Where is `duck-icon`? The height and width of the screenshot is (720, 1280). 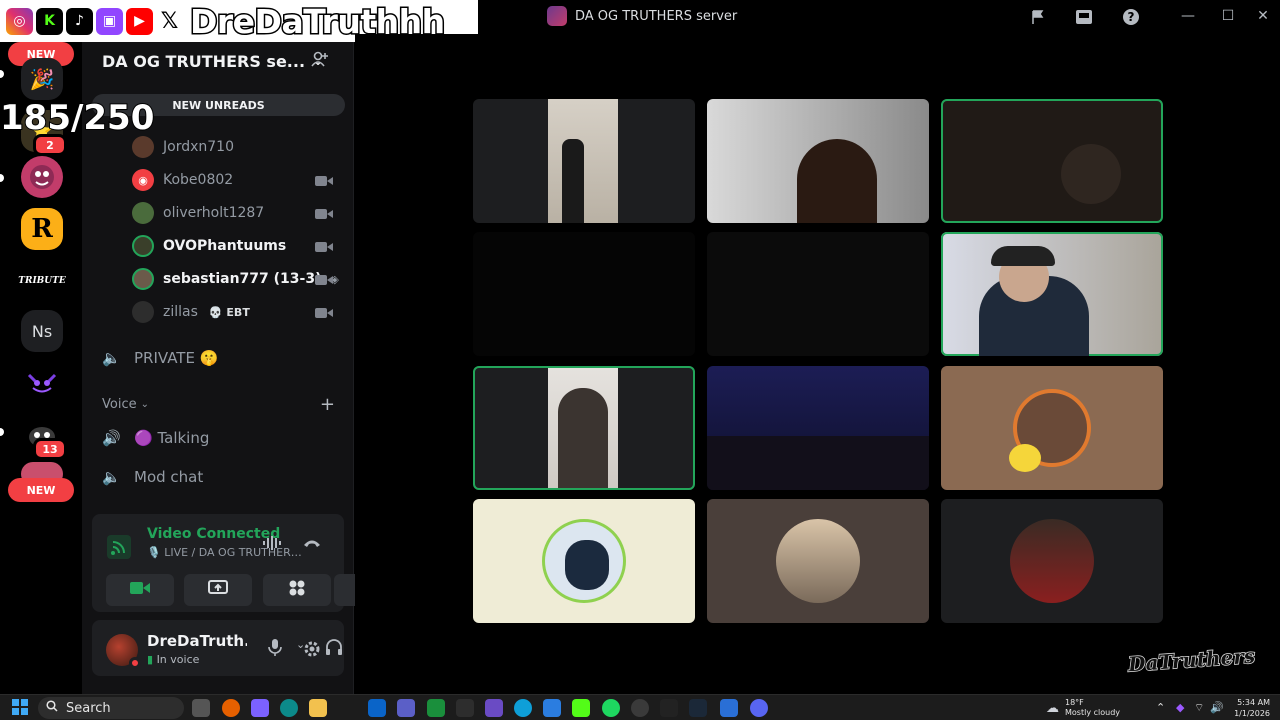
duck-icon is located at coordinates (1025, 458).